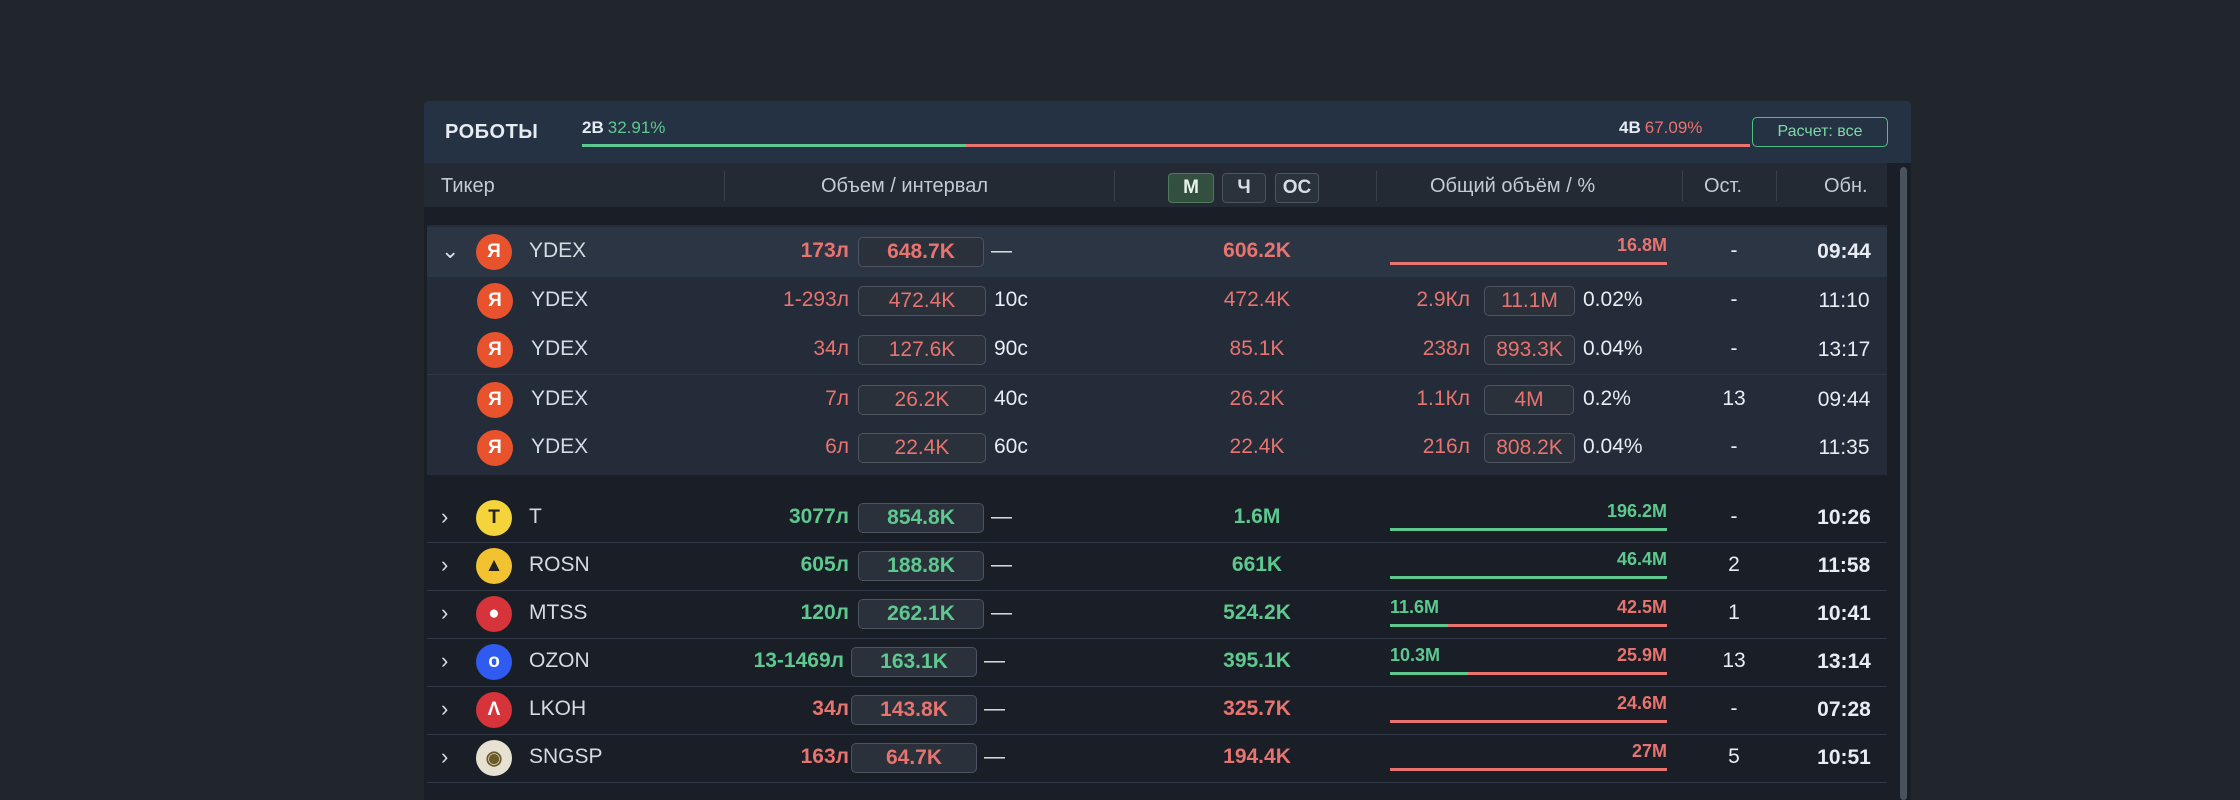  I want to click on sell-summary: 4B 67.09%, so click(1660, 128).